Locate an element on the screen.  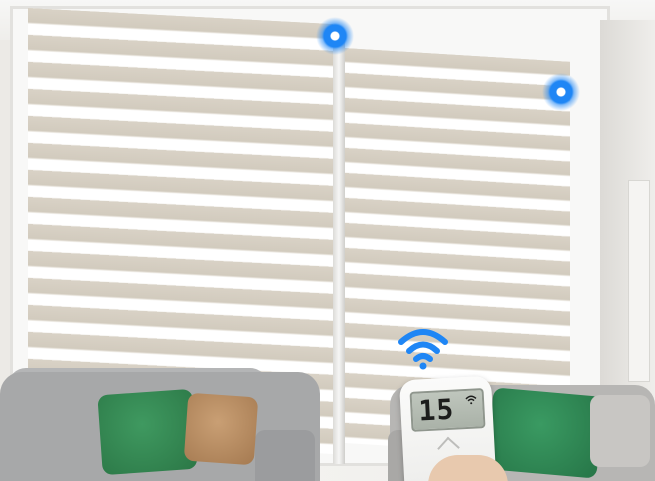
tan-pillow is located at coordinates (221, 429).